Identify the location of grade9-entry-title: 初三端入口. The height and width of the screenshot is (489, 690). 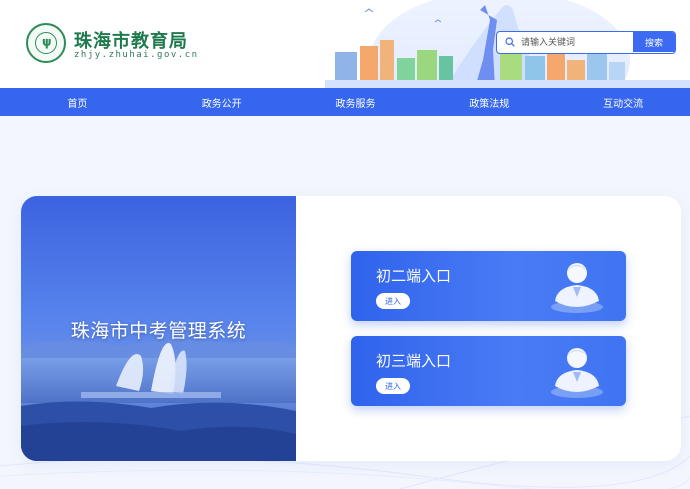
(414, 361).